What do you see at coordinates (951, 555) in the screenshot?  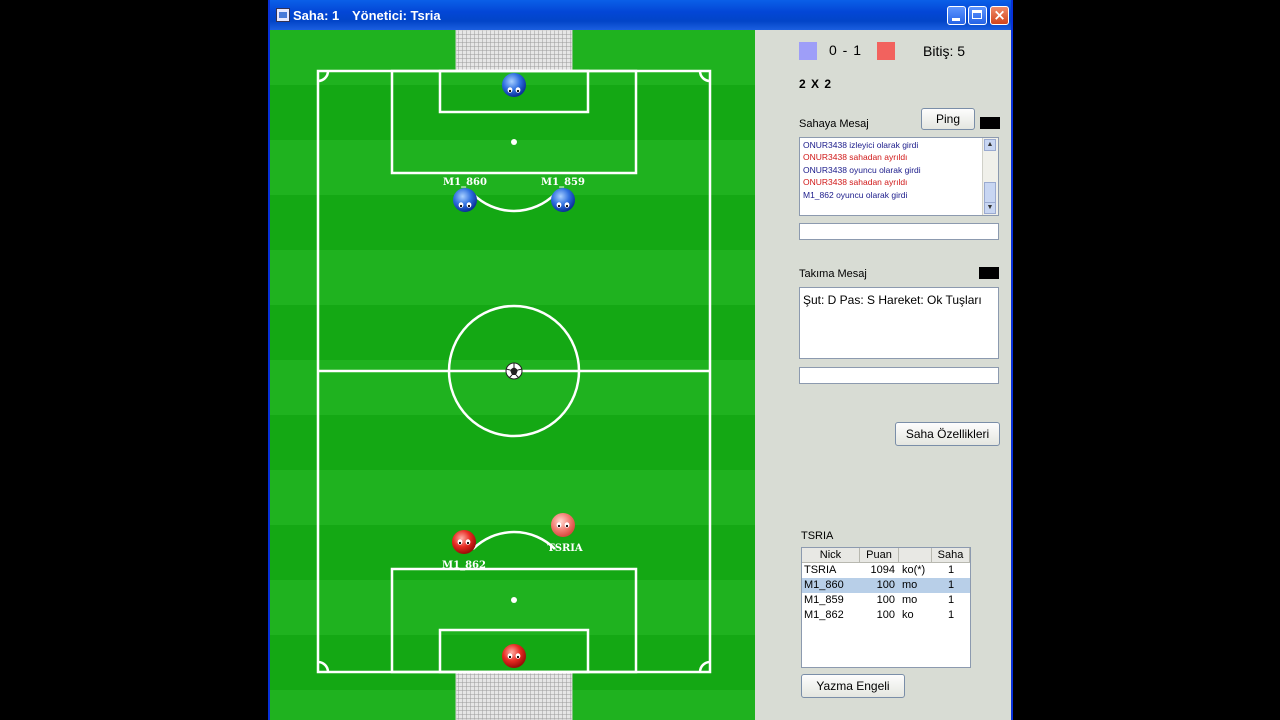 I see `column-header-saha: Saha` at bounding box center [951, 555].